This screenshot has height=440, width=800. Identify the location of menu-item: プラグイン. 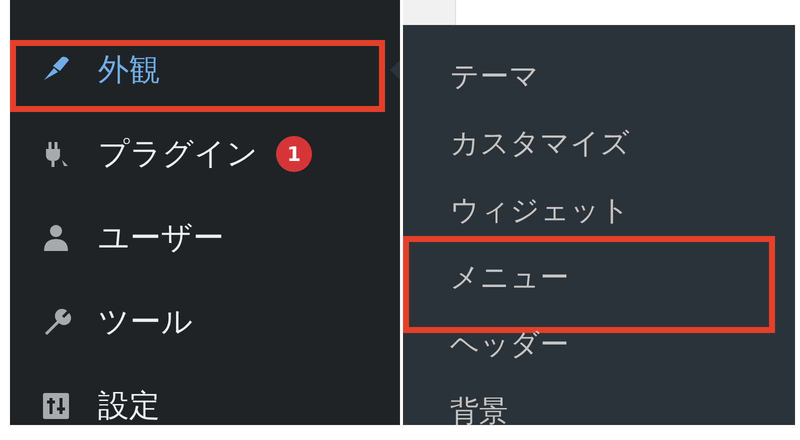
(178, 154).